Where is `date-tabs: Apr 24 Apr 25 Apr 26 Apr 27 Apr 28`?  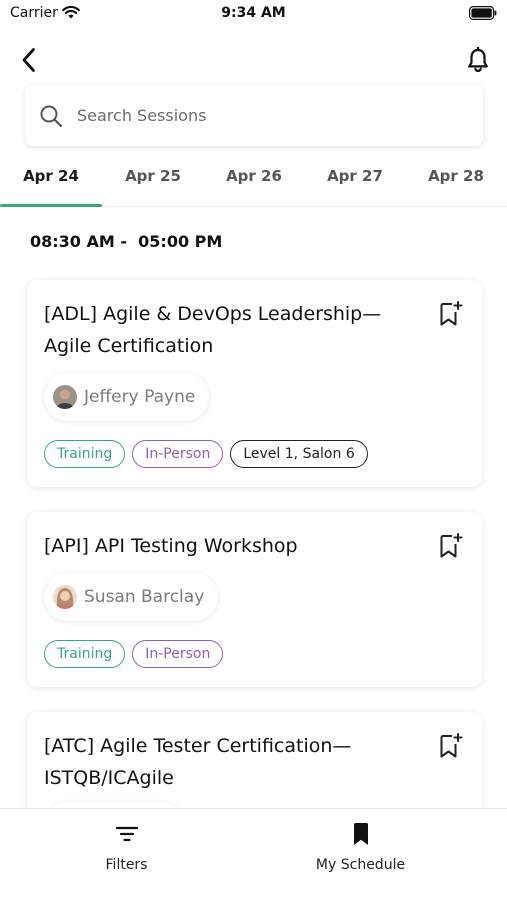 date-tabs: Apr 24 Apr 25 Apr 26 Apr 27 Apr 28 is located at coordinates (253, 182).